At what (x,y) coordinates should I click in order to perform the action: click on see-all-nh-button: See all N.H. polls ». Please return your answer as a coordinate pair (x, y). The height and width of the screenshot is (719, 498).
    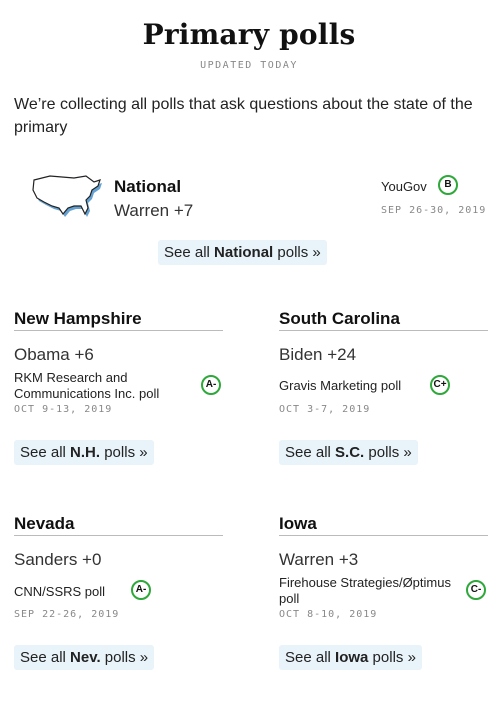
    Looking at the image, I should click on (84, 452).